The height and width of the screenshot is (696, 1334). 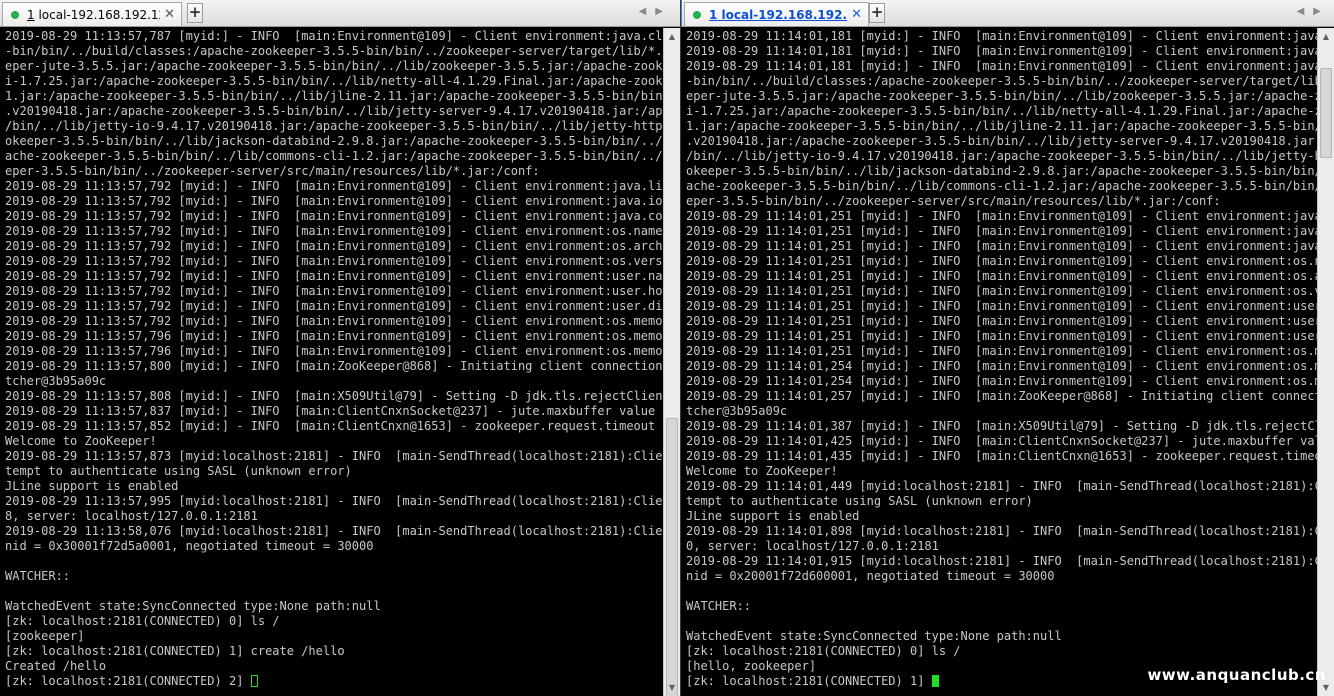 I want to click on left-session-tab-title: 1 local-192.168.192.128, so click(x=93, y=15).